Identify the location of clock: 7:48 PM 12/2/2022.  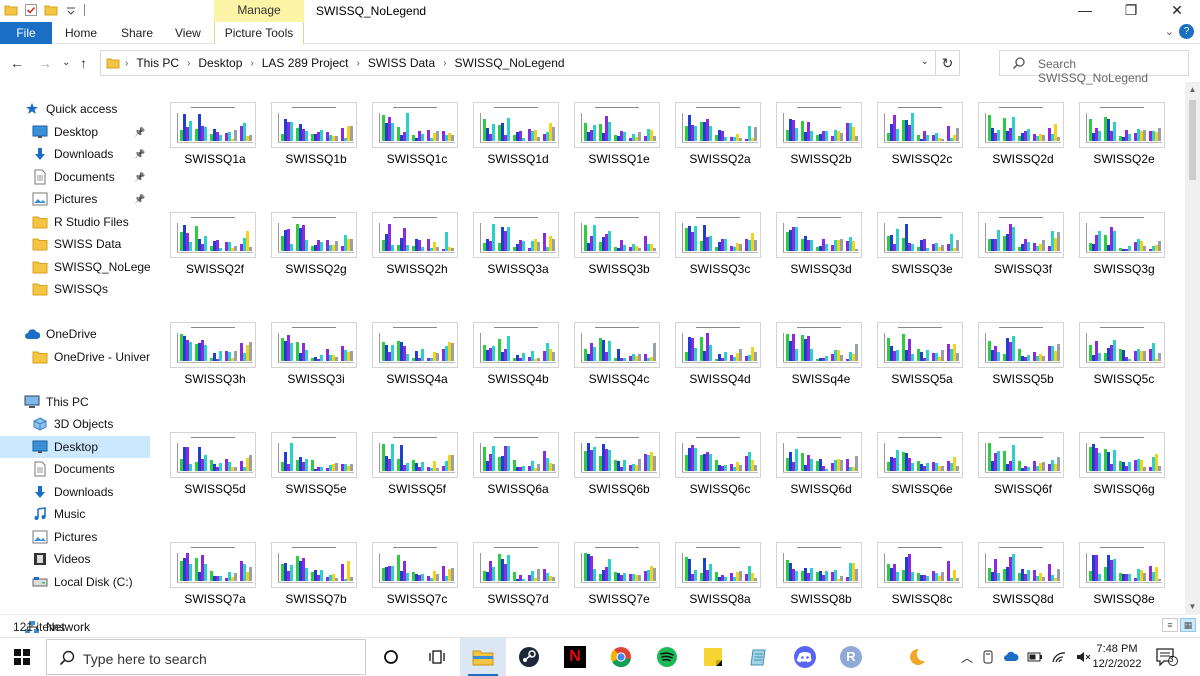
(1117, 657).